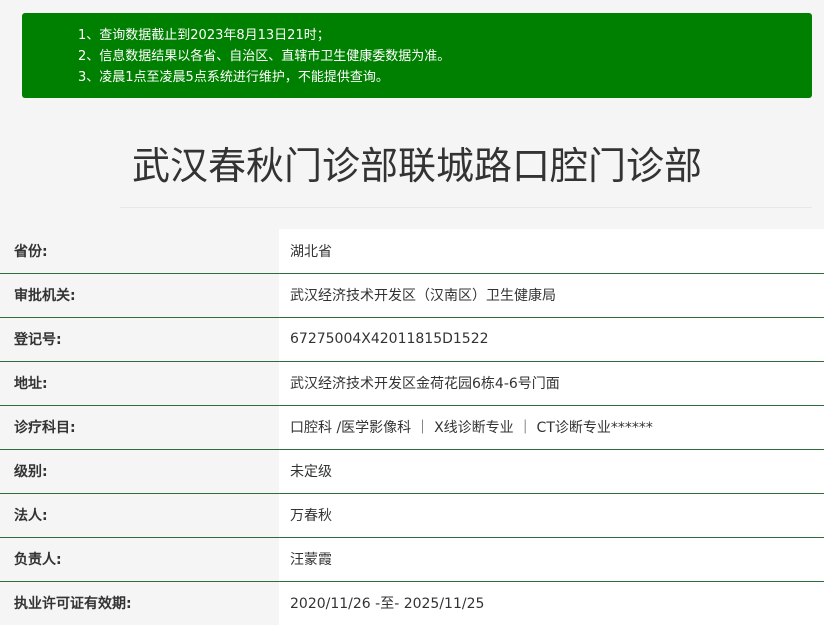 The height and width of the screenshot is (625, 824). I want to click on row-label-level: 级别:, so click(139, 471).